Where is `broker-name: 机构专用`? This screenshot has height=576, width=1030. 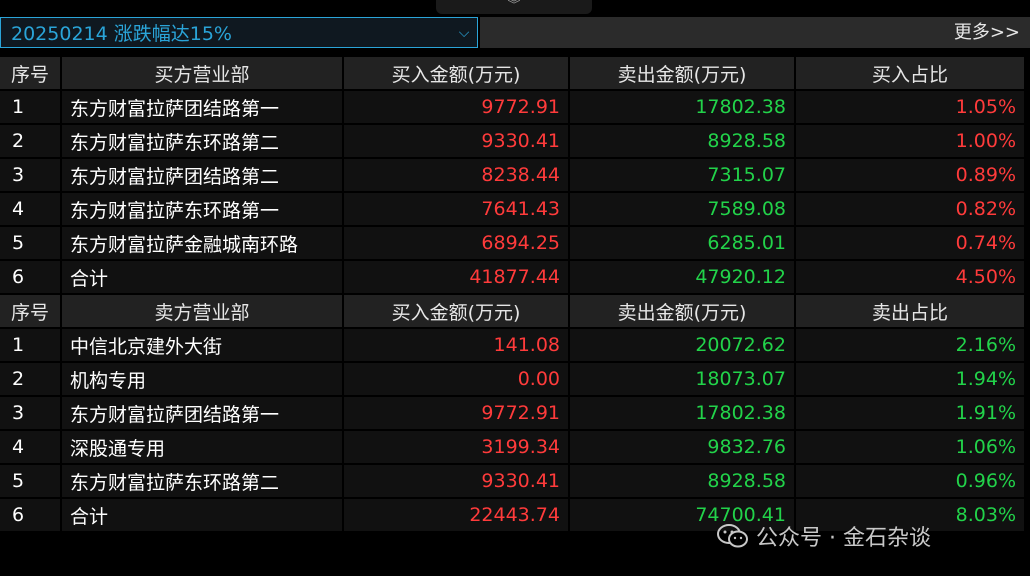
broker-name: 机构专用 is located at coordinates (203, 380).